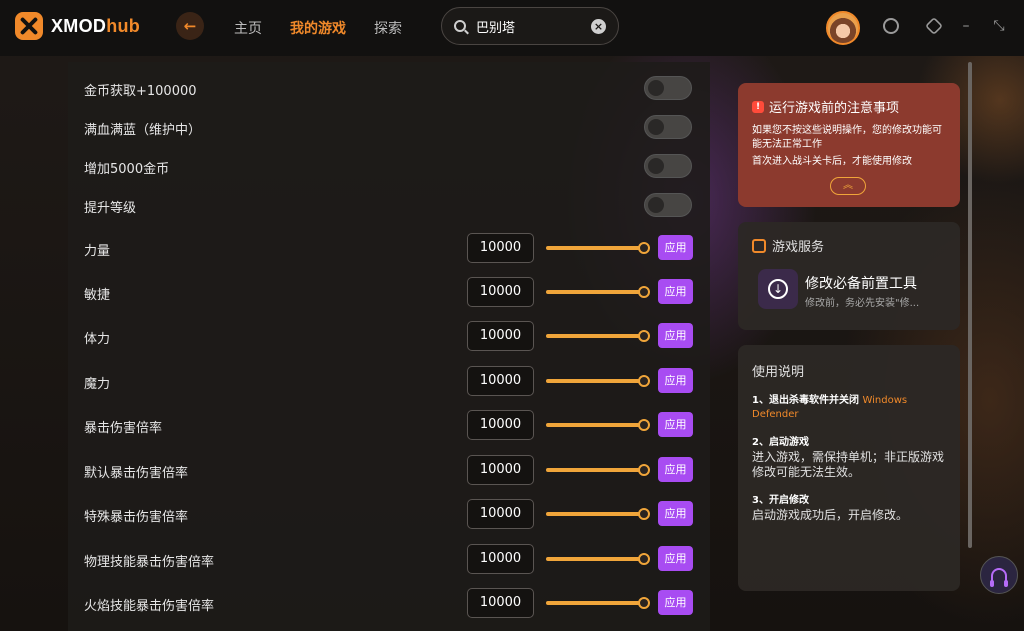 The image size is (1024, 631). What do you see at coordinates (999, 26) in the screenshot?
I see `collapse-window-button: ⤡` at bounding box center [999, 26].